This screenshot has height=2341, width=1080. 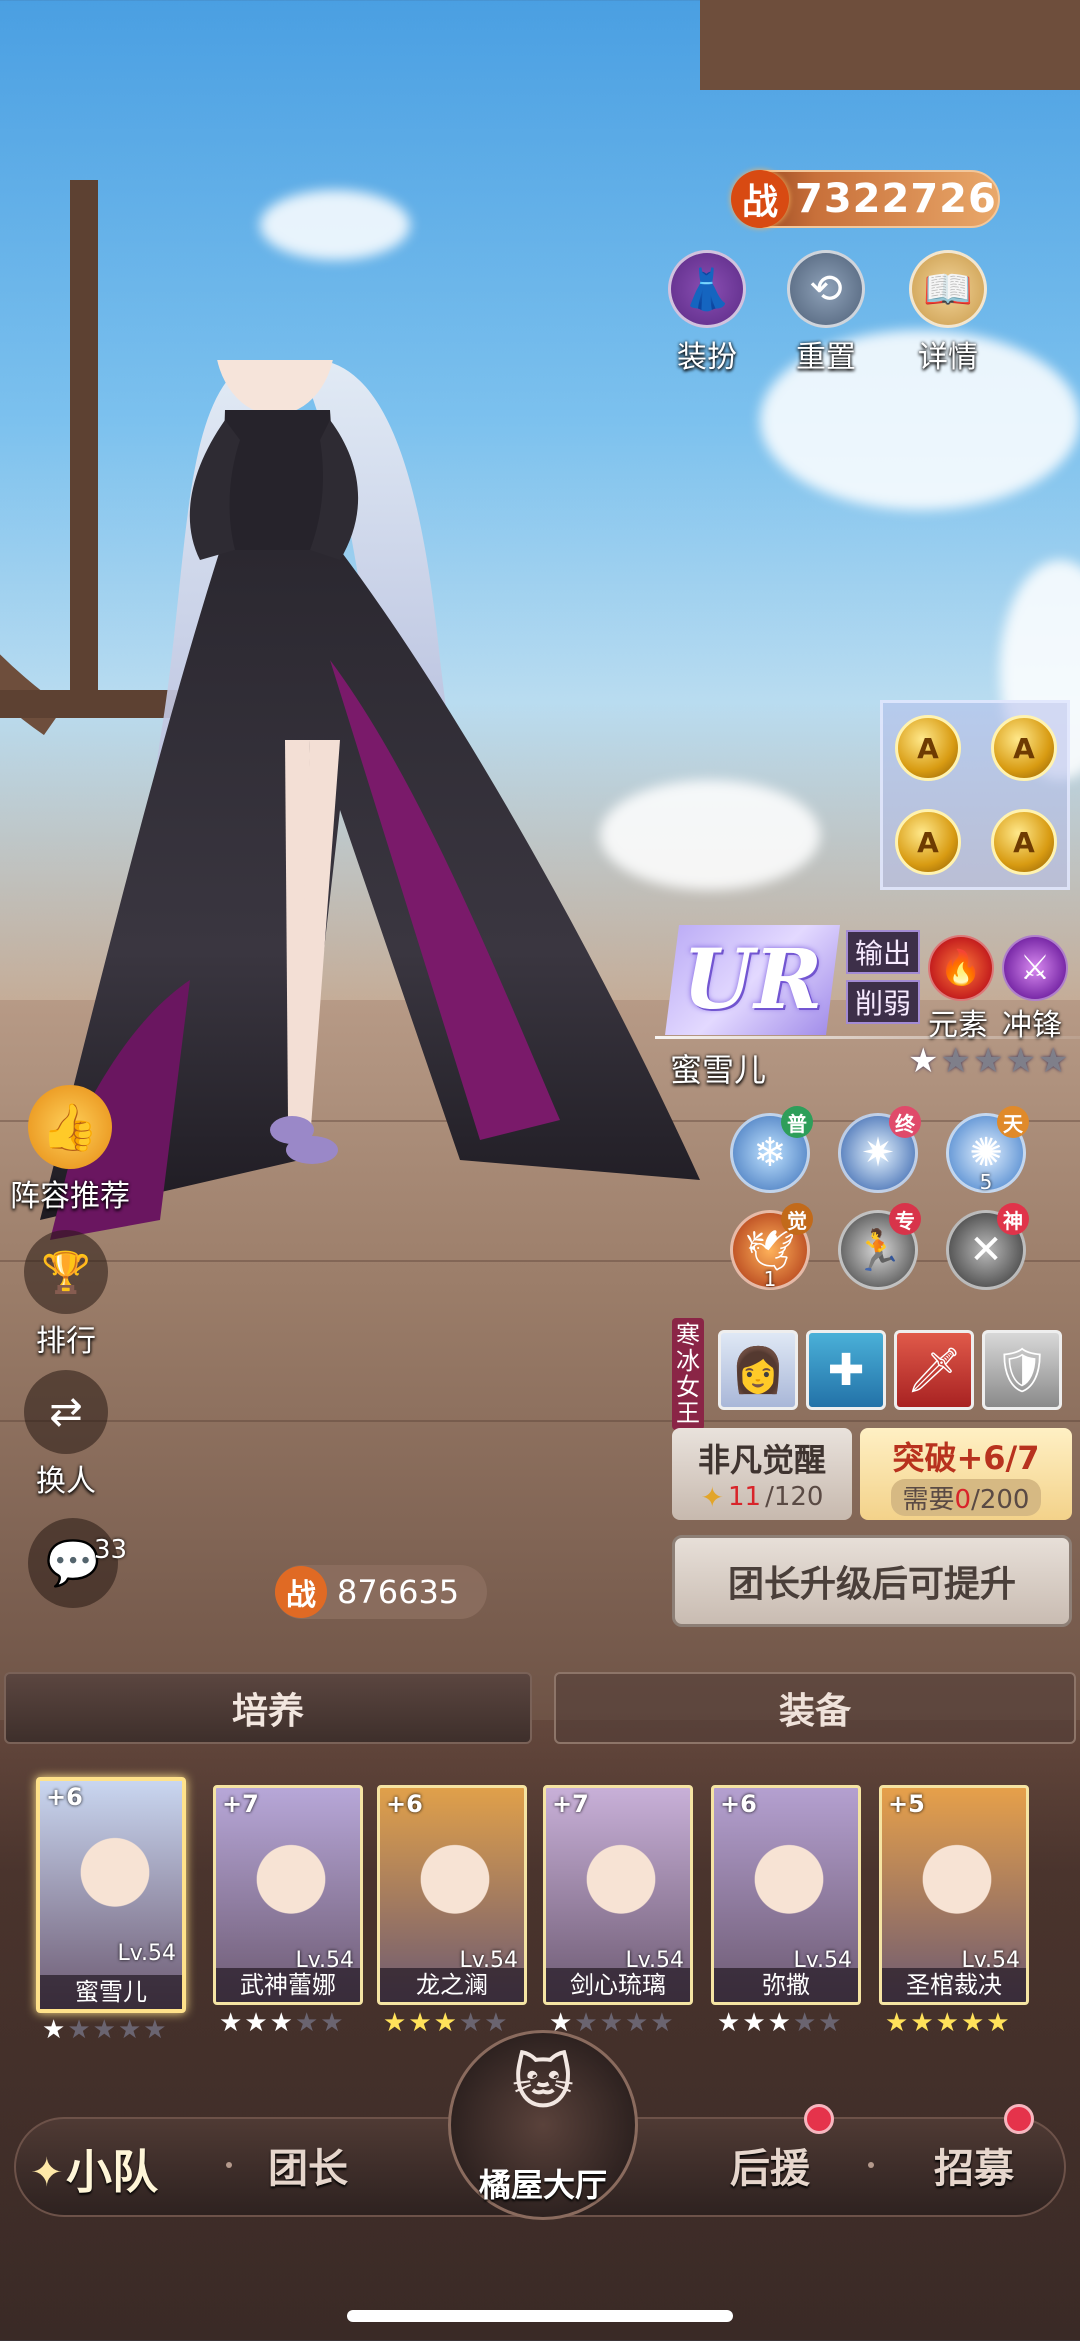 I want to click on home-indicator, so click(x=540, y=2316).